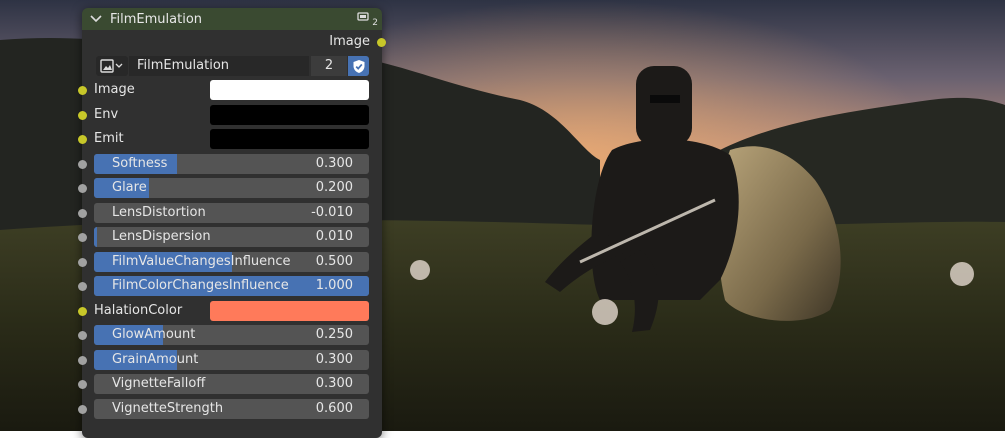 Image resolution: width=1005 pixels, height=438 pixels. I want to click on lens-dispersion-slider: LensDispersion 0.010, so click(231, 237).